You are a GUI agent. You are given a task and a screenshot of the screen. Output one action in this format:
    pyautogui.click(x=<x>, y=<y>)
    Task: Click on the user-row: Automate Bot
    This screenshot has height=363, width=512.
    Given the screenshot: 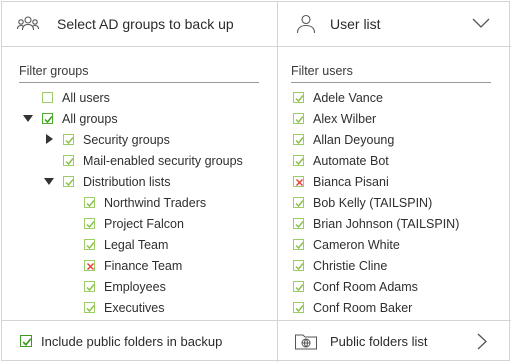 What is the action you would take?
    pyautogui.click(x=341, y=160)
    